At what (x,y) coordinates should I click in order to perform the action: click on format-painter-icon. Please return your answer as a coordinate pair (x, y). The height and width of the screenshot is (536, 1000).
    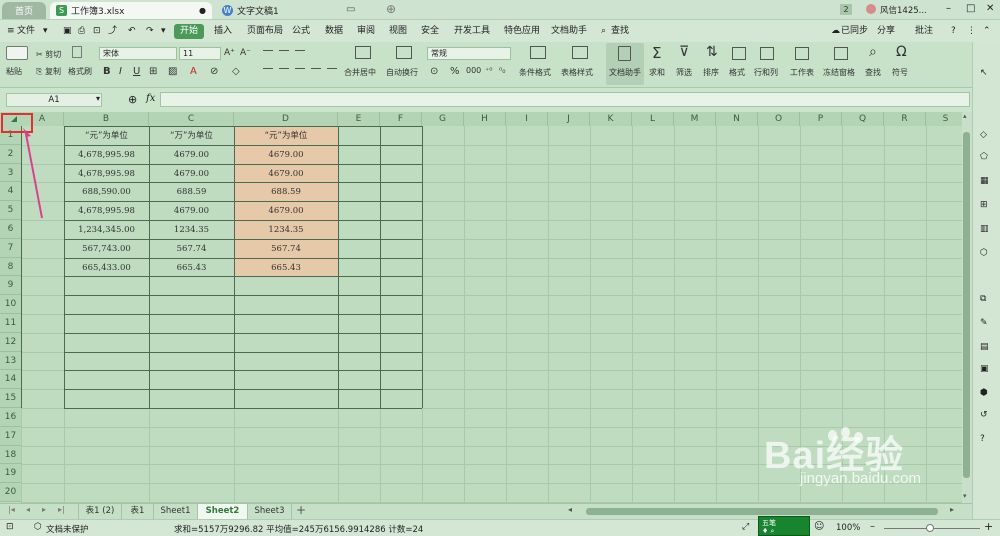
    Looking at the image, I should click on (77, 52).